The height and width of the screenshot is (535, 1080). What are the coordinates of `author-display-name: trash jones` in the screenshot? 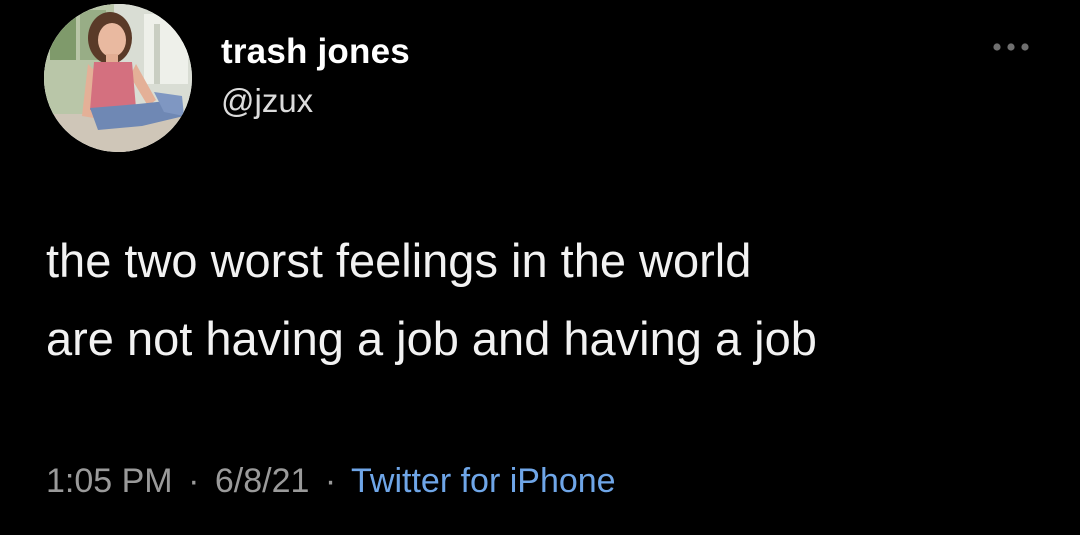 It's located at (315, 52).